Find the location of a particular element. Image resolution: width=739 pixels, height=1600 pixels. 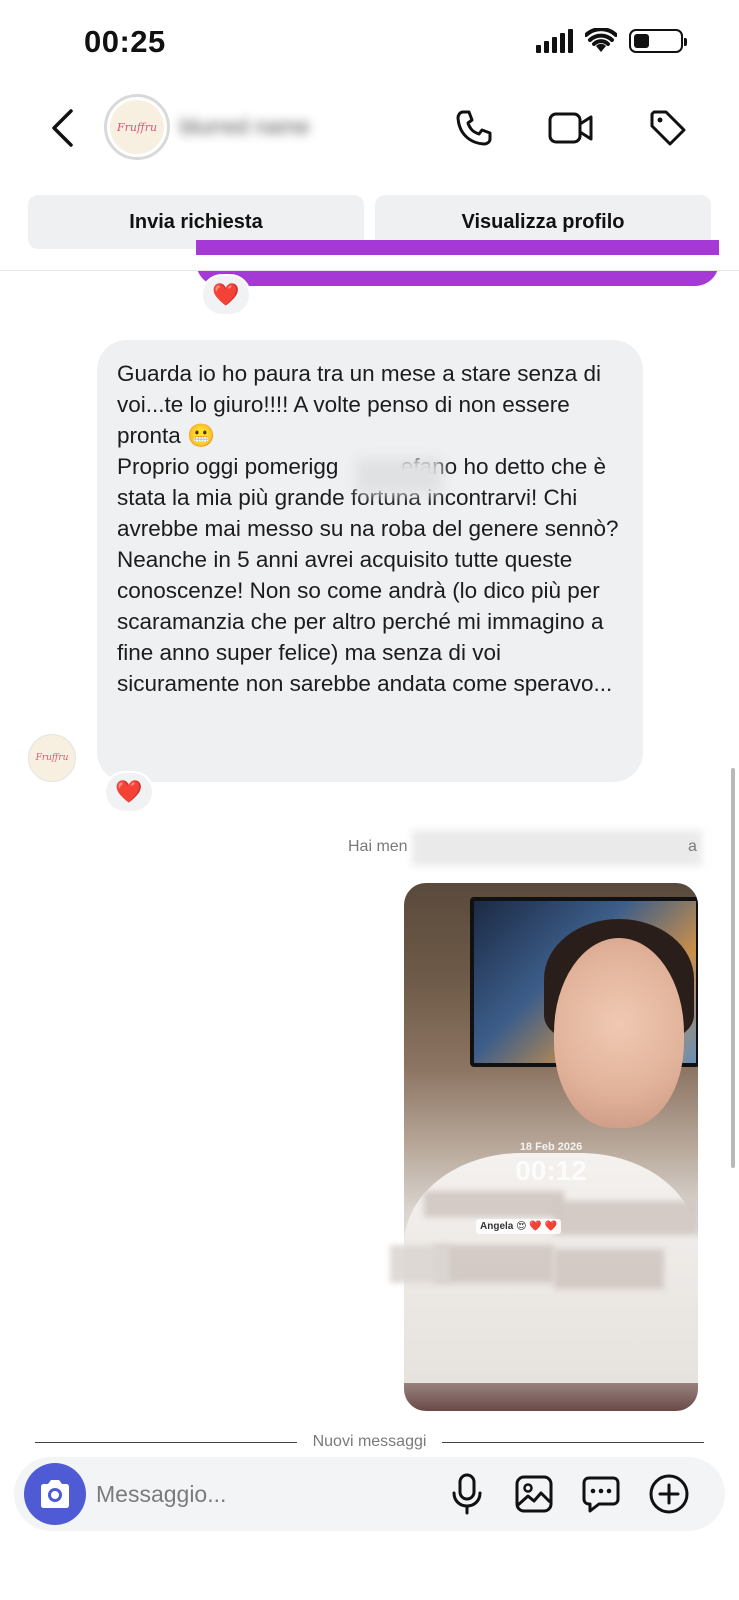

message-input is located at coordinates (256, 1494).